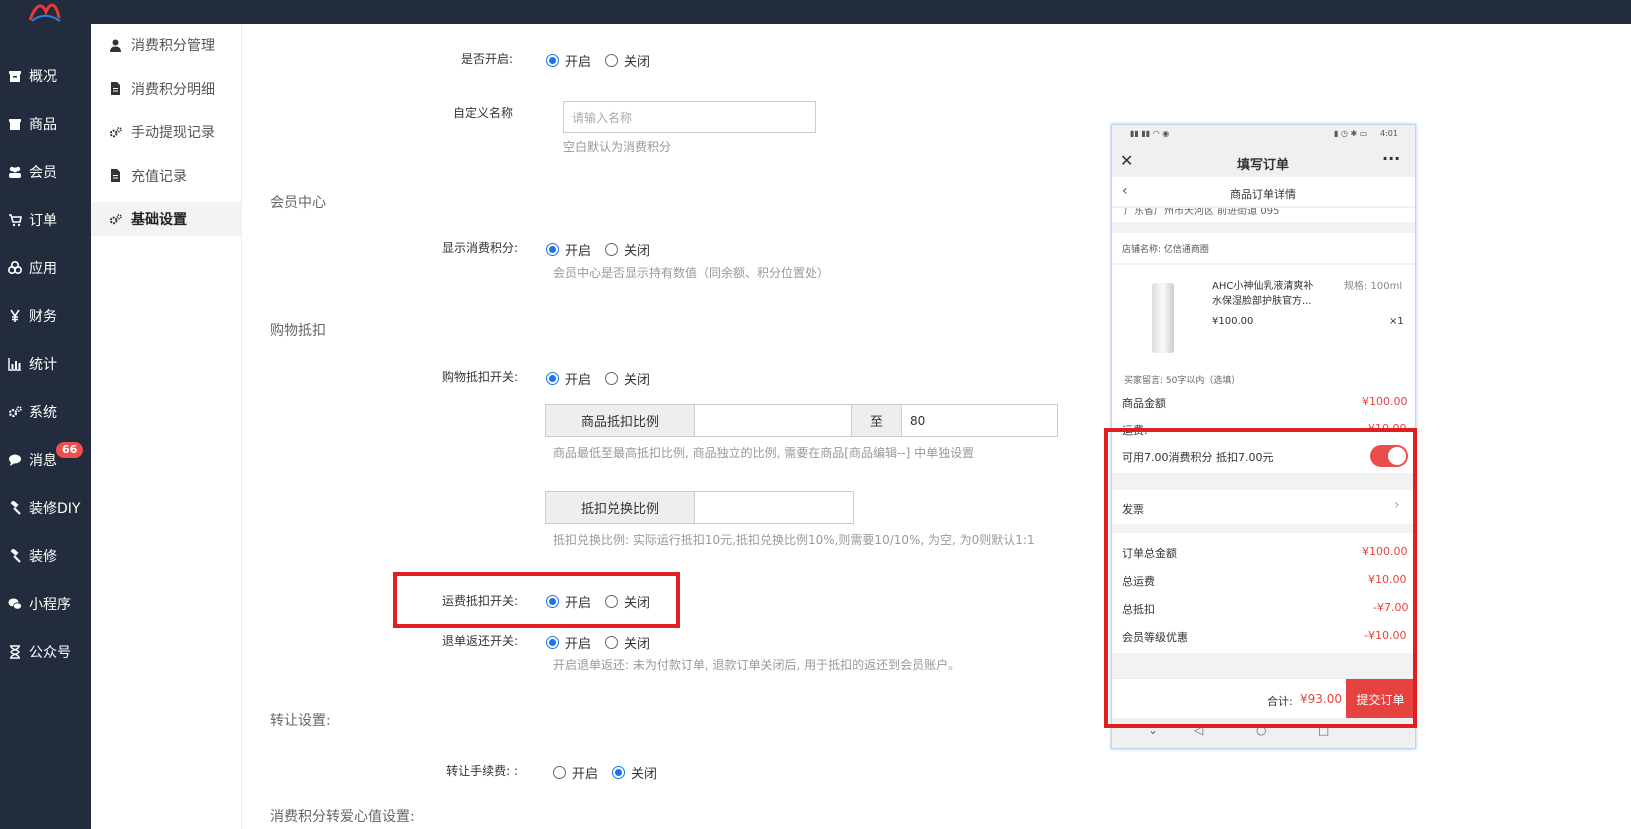 The height and width of the screenshot is (829, 1631). I want to click on sidebar-item-6: 统计, so click(45, 364).